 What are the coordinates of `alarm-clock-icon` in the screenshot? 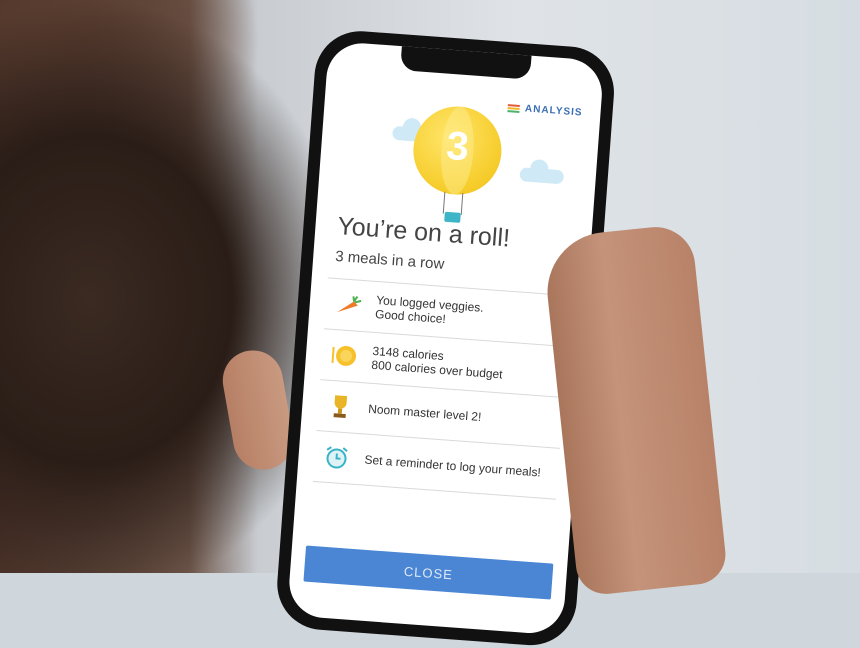 It's located at (337, 458).